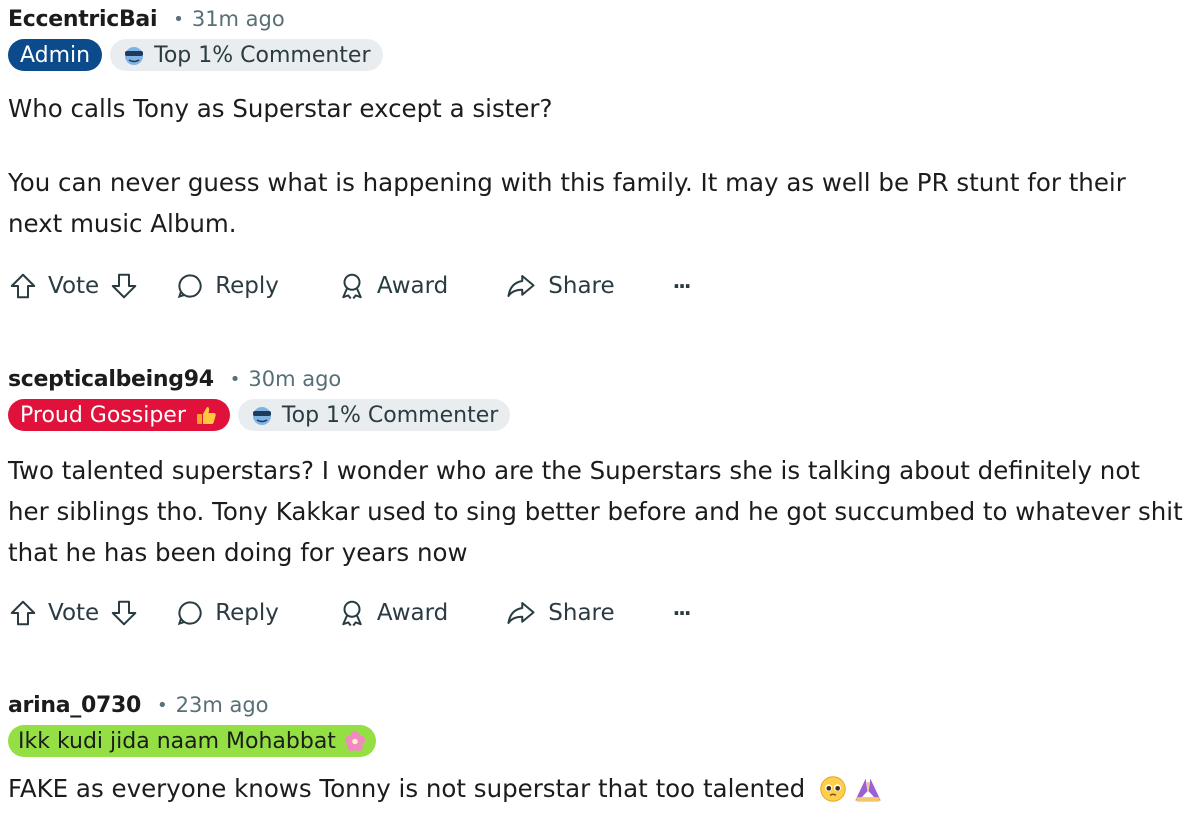 The height and width of the screenshot is (816, 1185). I want to click on user-flair: Proud Gossiper, so click(119, 415).